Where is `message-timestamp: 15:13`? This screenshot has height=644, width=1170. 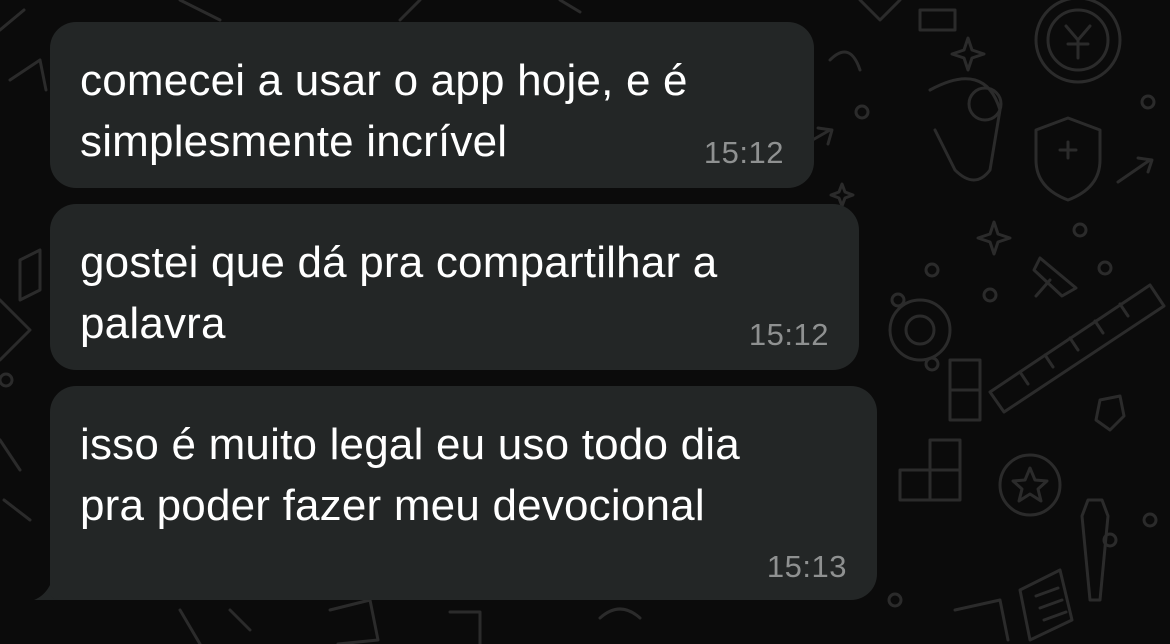
message-timestamp: 15:13 is located at coordinates (806, 566).